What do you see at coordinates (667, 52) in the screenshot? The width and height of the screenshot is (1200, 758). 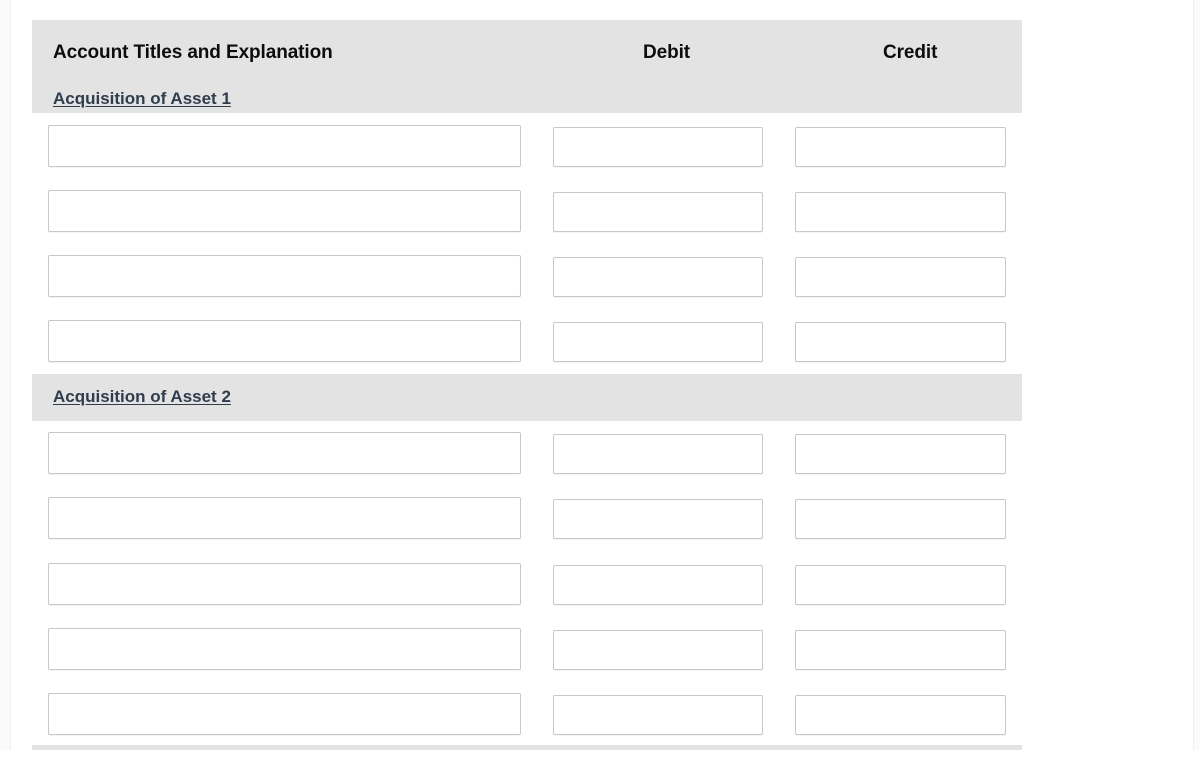 I see `column-header-debit: Debit` at bounding box center [667, 52].